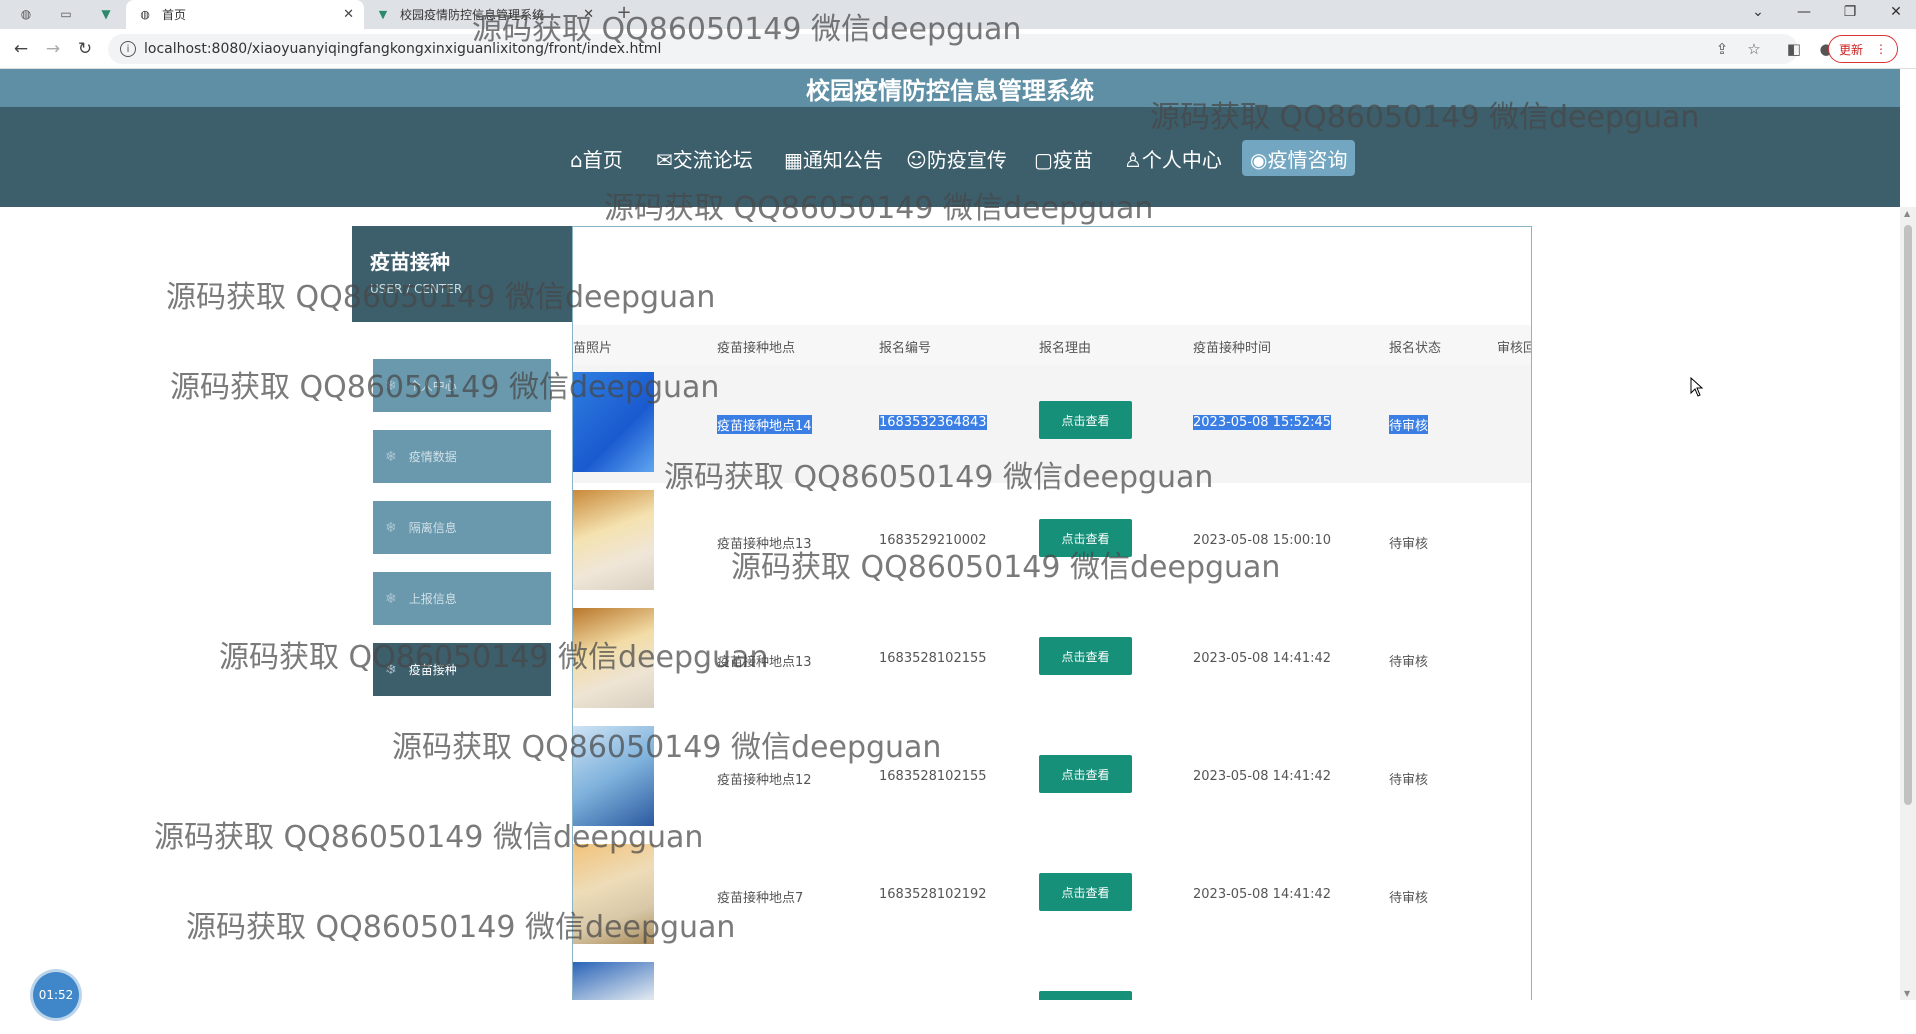 Image resolution: width=1916 pixels, height=1034 pixels. Describe the element at coordinates (56, 995) in the screenshot. I see `timer-badge: 01:52` at that location.